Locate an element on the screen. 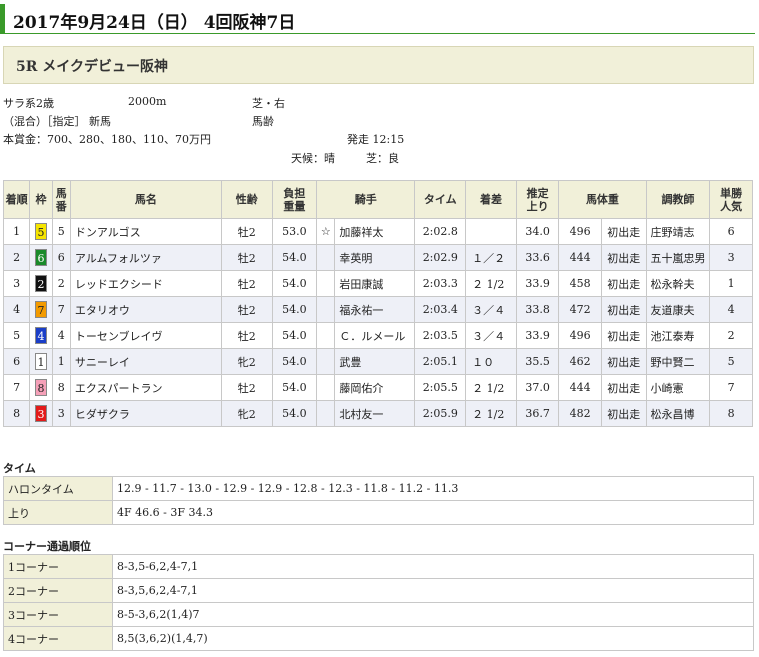 This screenshot has width=759, height=657. corner-label: 4コーナー is located at coordinates (58, 638).